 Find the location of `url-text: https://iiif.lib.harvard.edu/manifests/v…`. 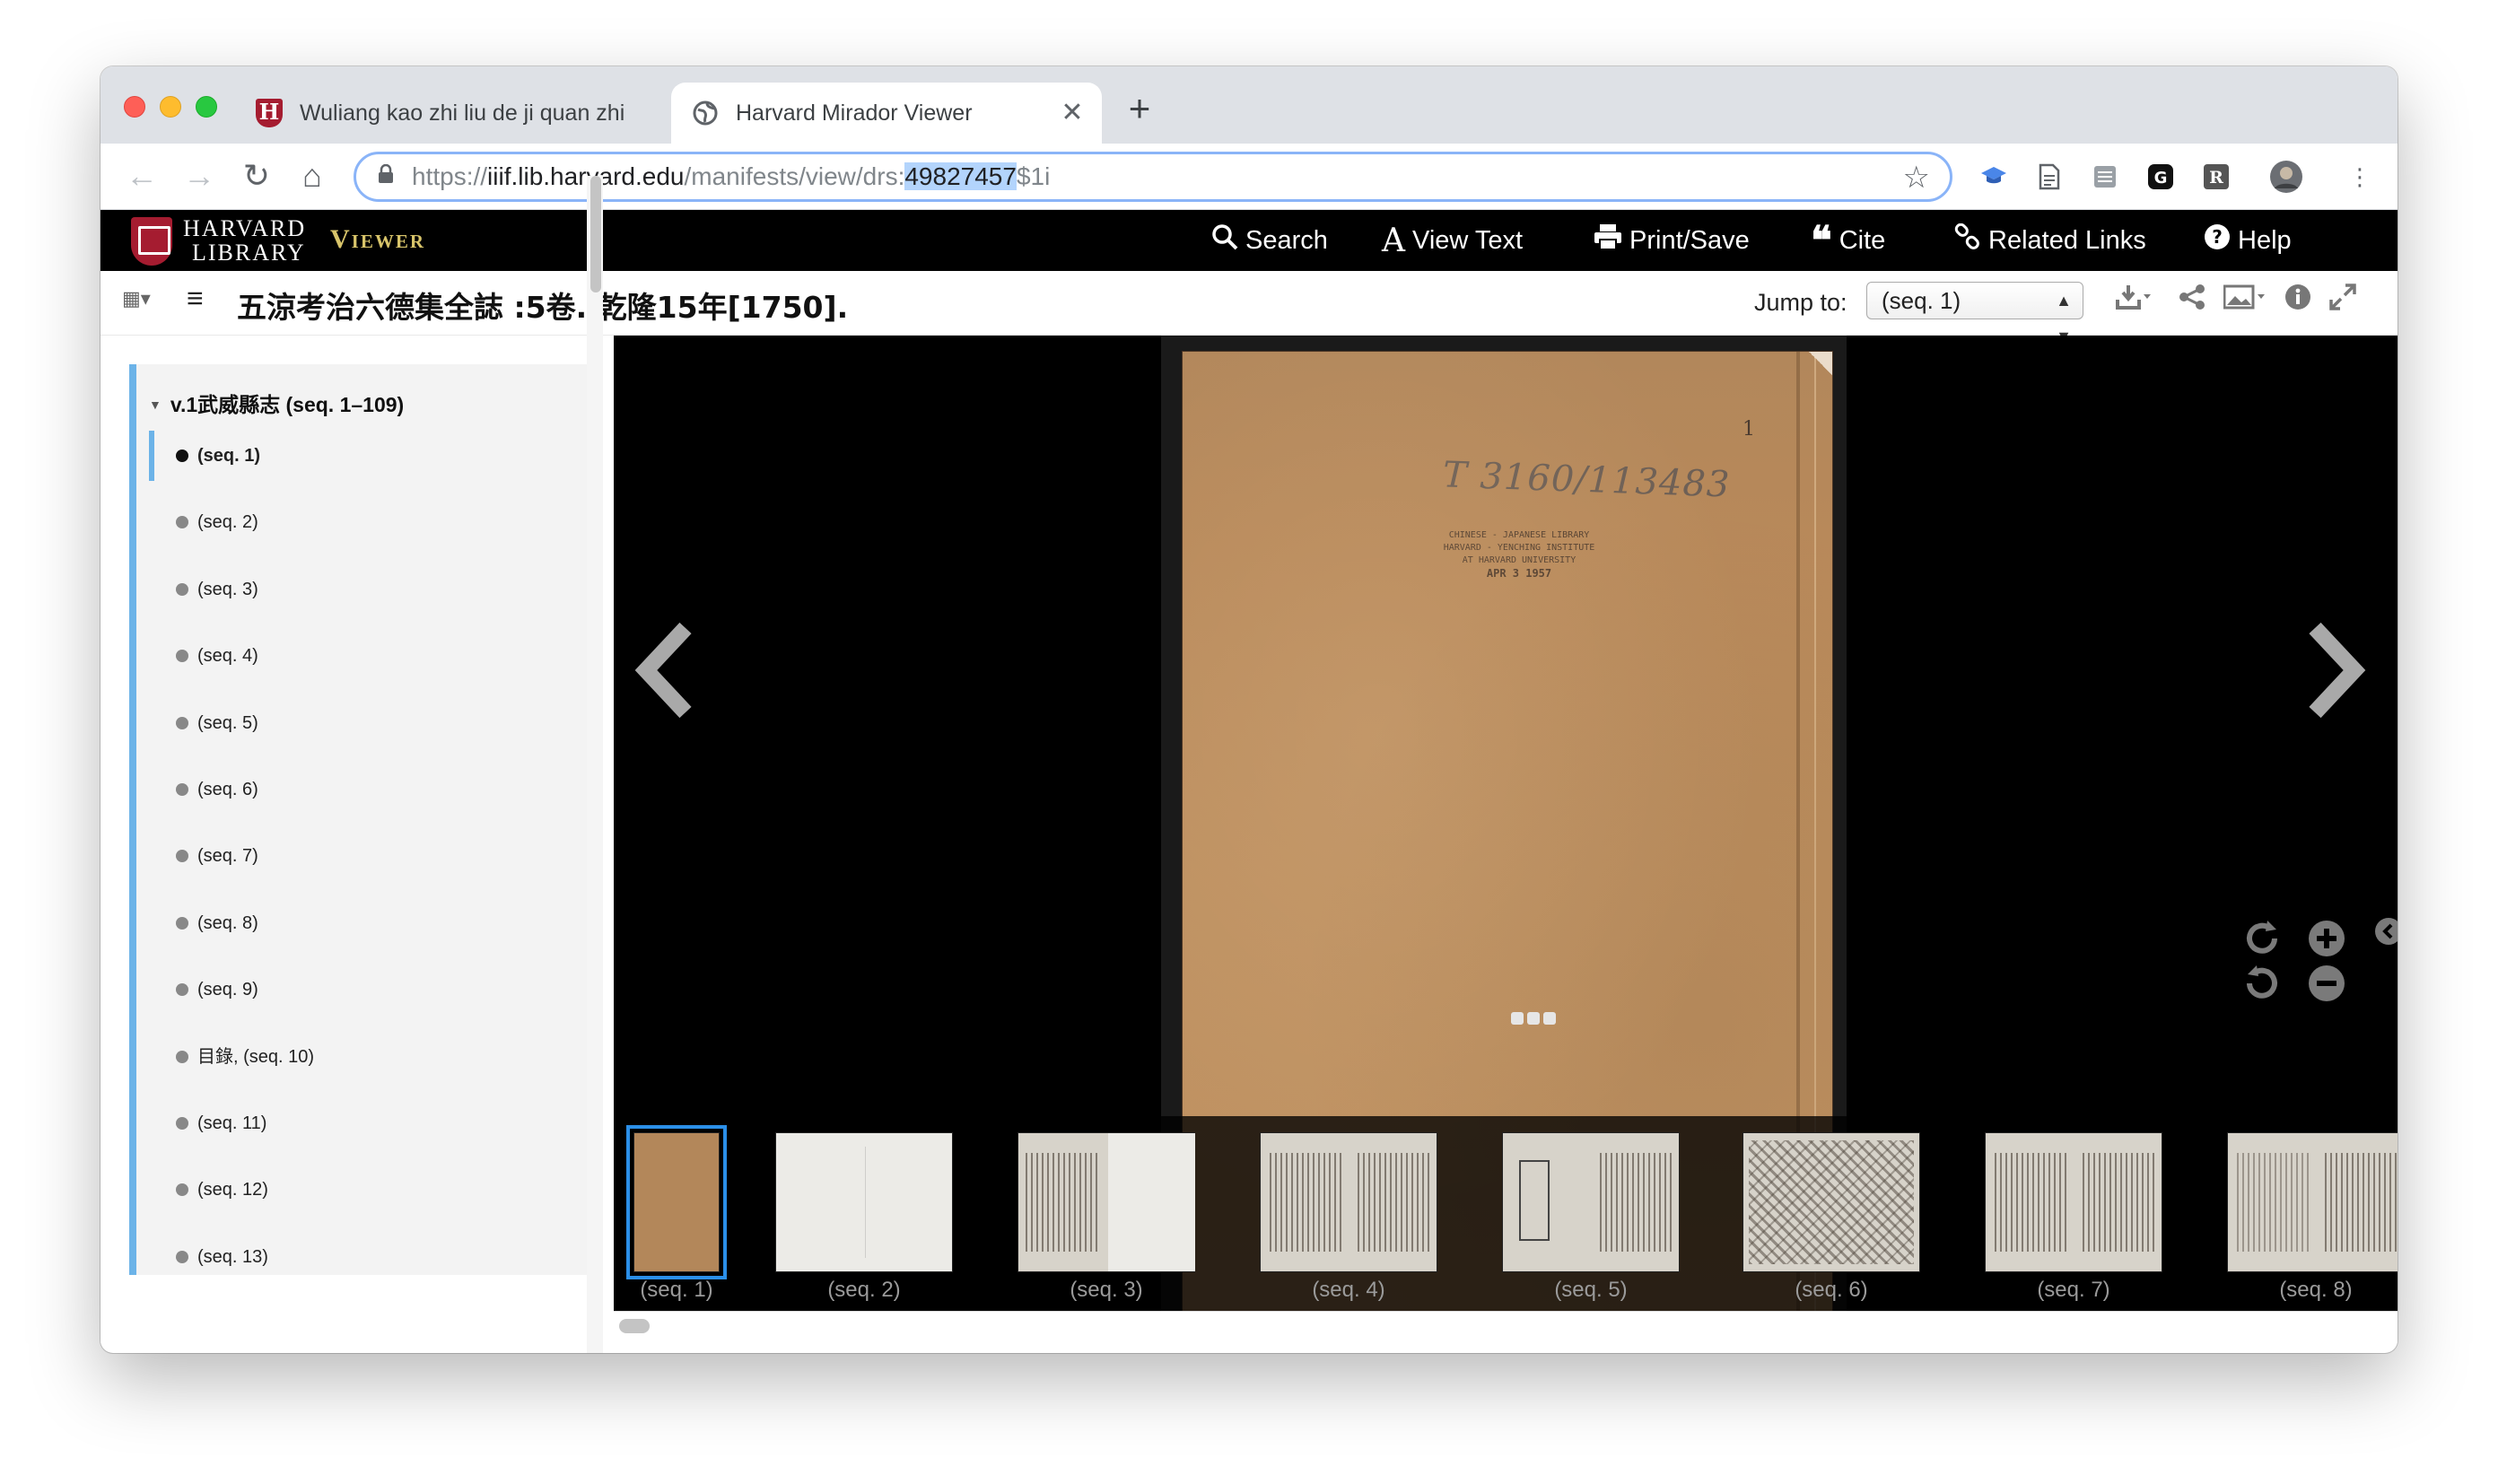

url-text: https://iiif.lib.harvard.edu/manifests/v… is located at coordinates (732, 176).